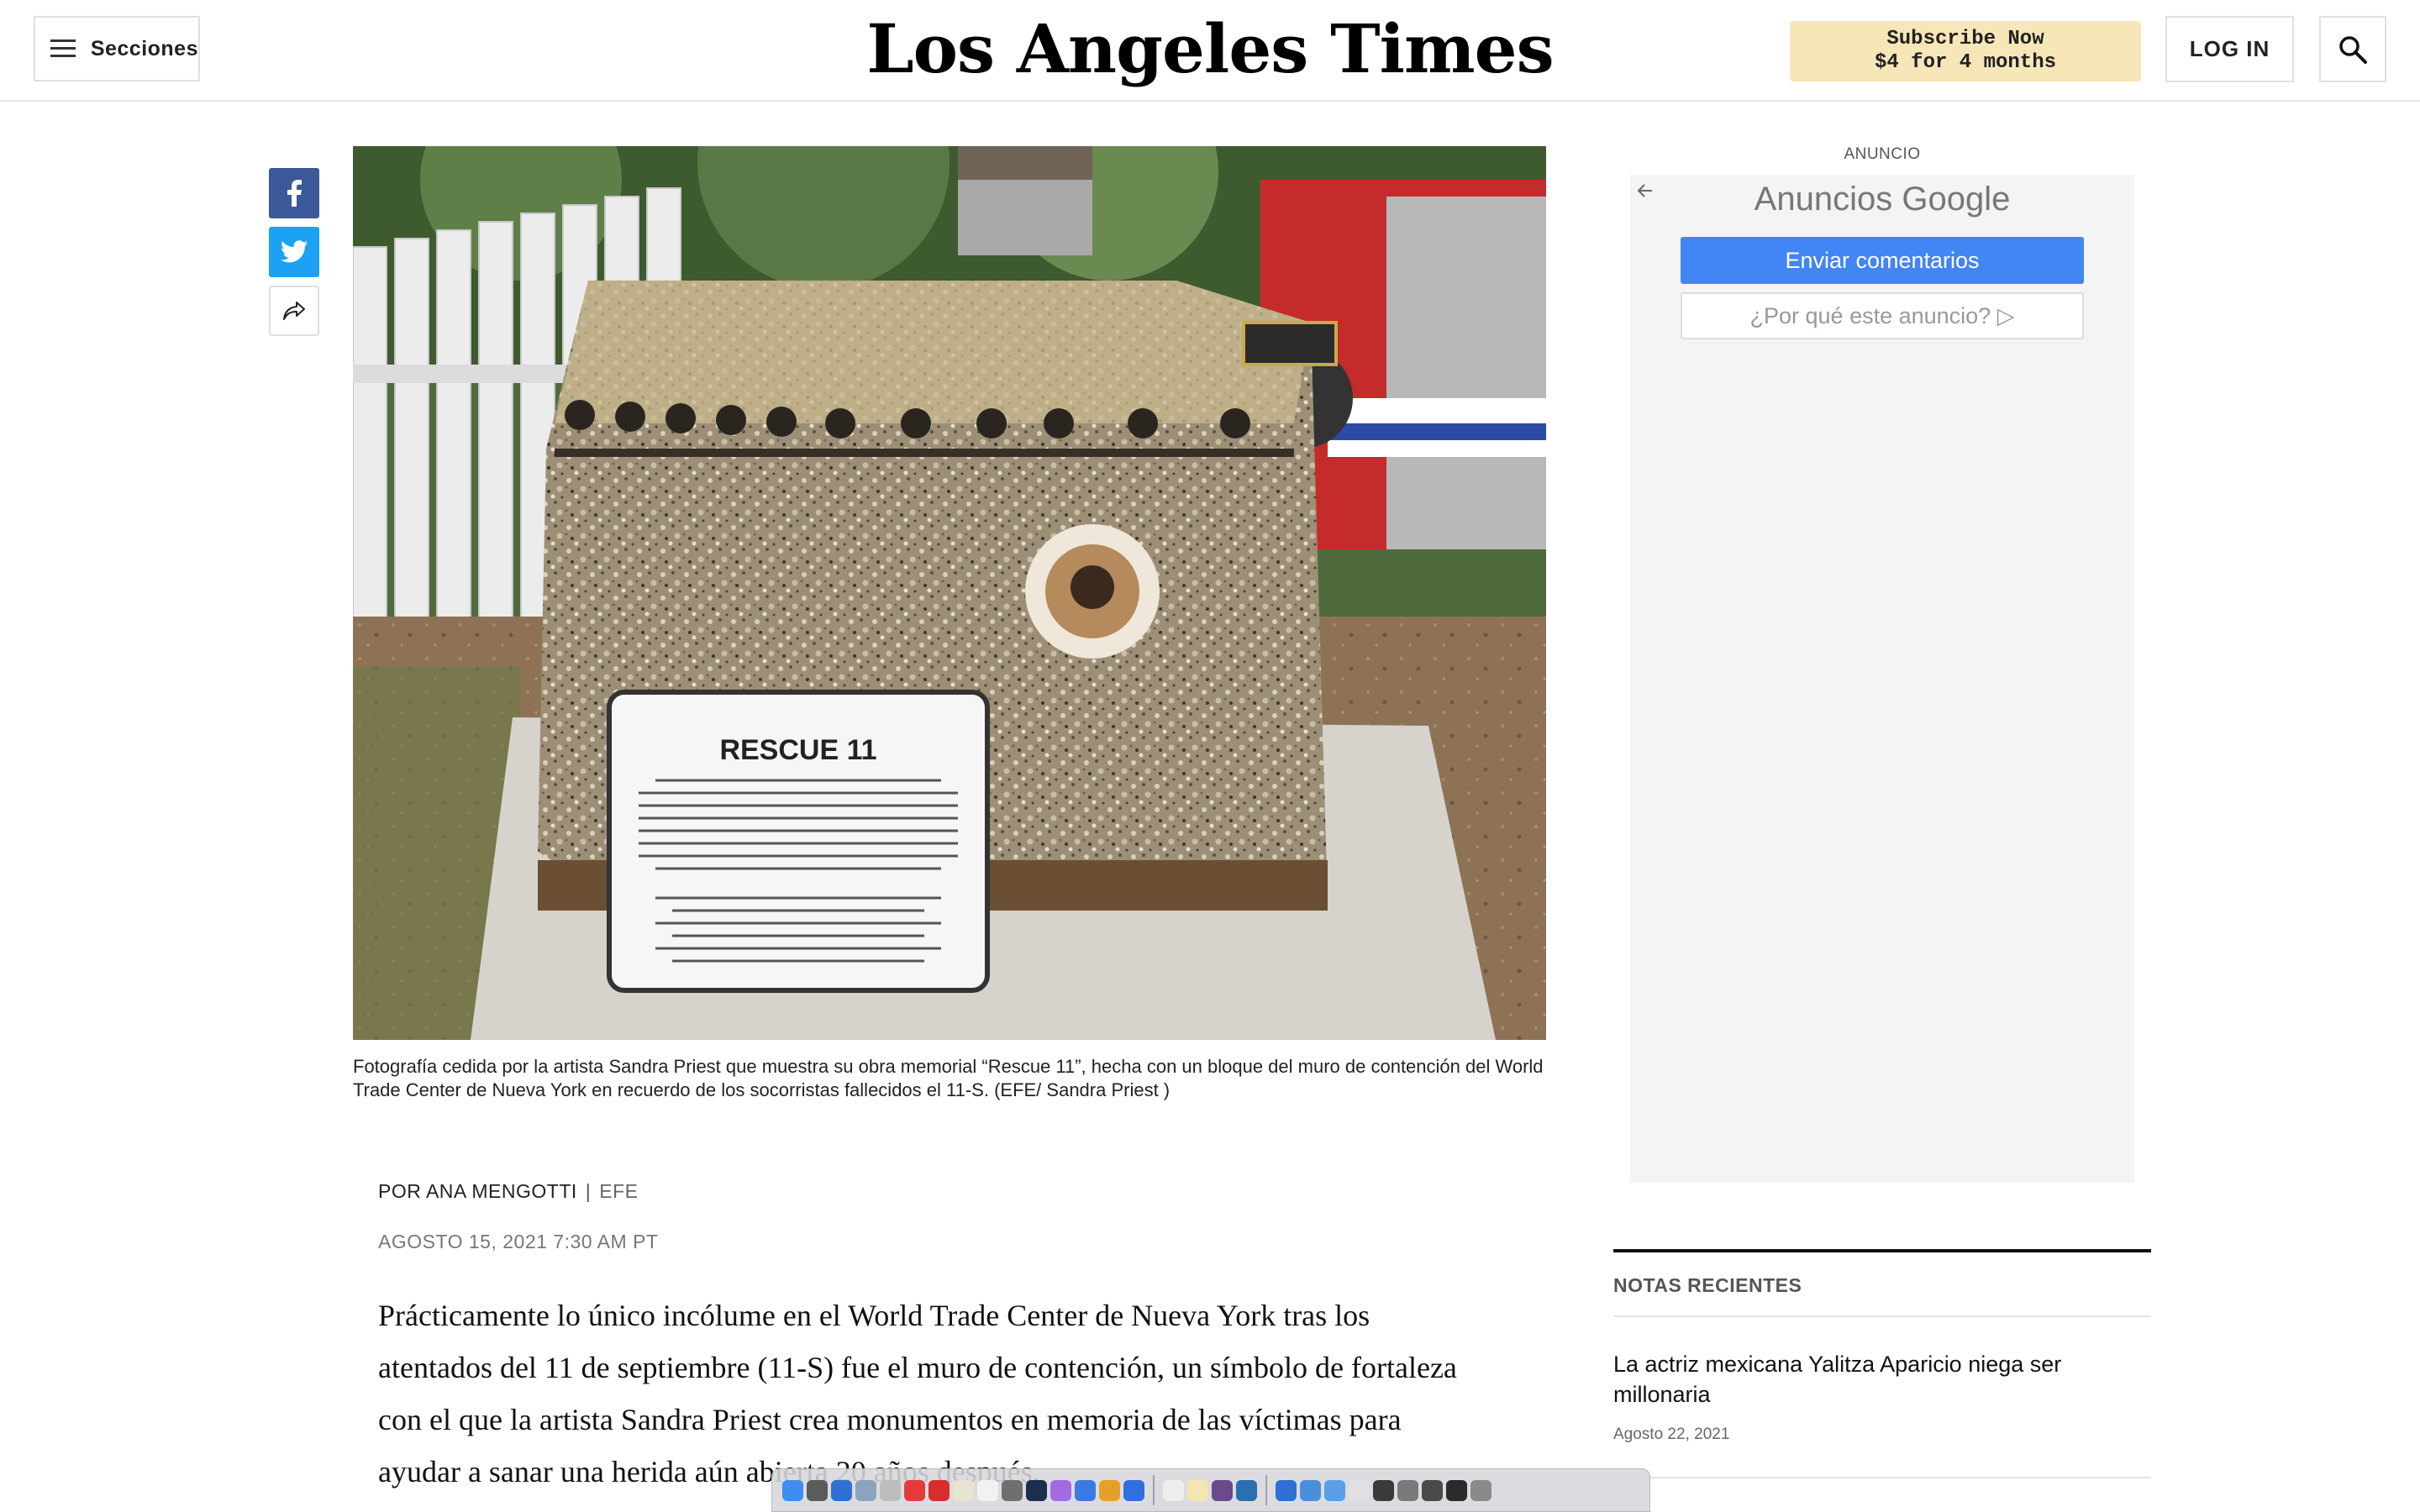 The width and height of the screenshot is (2420, 1512). I want to click on ad-brand: Anuncios Google, so click(1882, 199).